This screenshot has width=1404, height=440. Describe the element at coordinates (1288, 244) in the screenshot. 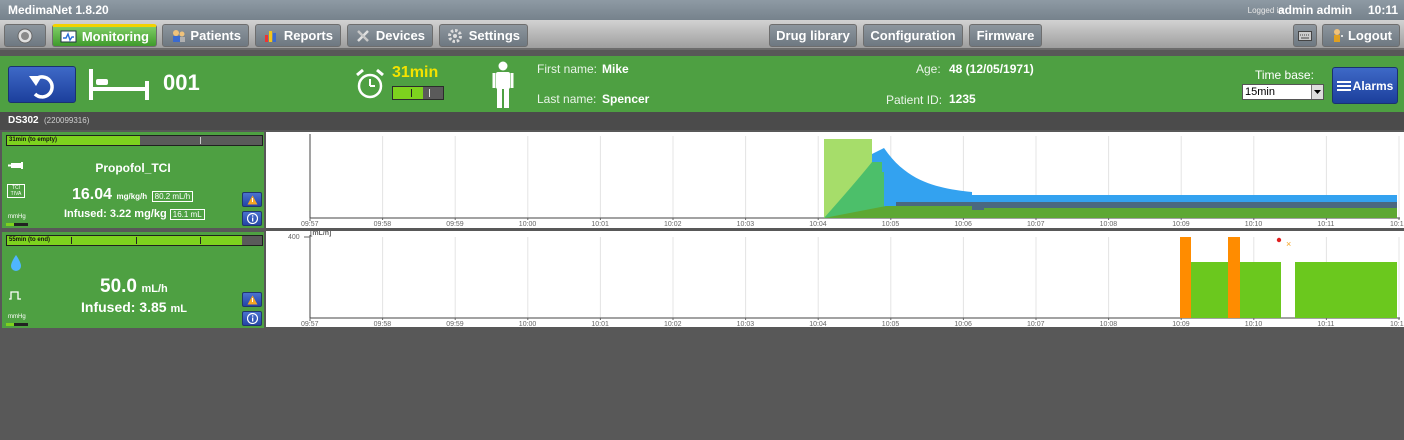

I see `warning-marker: ×` at that location.